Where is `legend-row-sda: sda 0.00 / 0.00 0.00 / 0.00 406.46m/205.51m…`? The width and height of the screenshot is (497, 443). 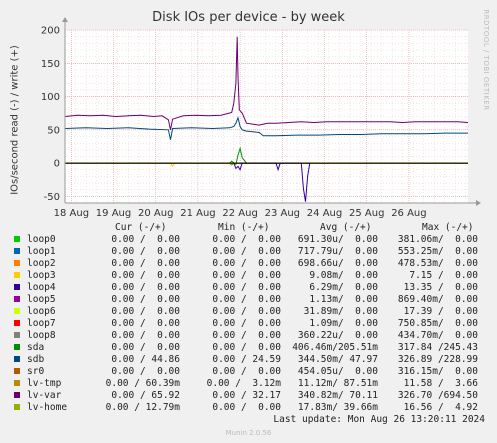
legend-row-sda: sda 0.00 / 0.00 0.00 / 0.00 406.46m/205.51m… is located at coordinates (248, 348).